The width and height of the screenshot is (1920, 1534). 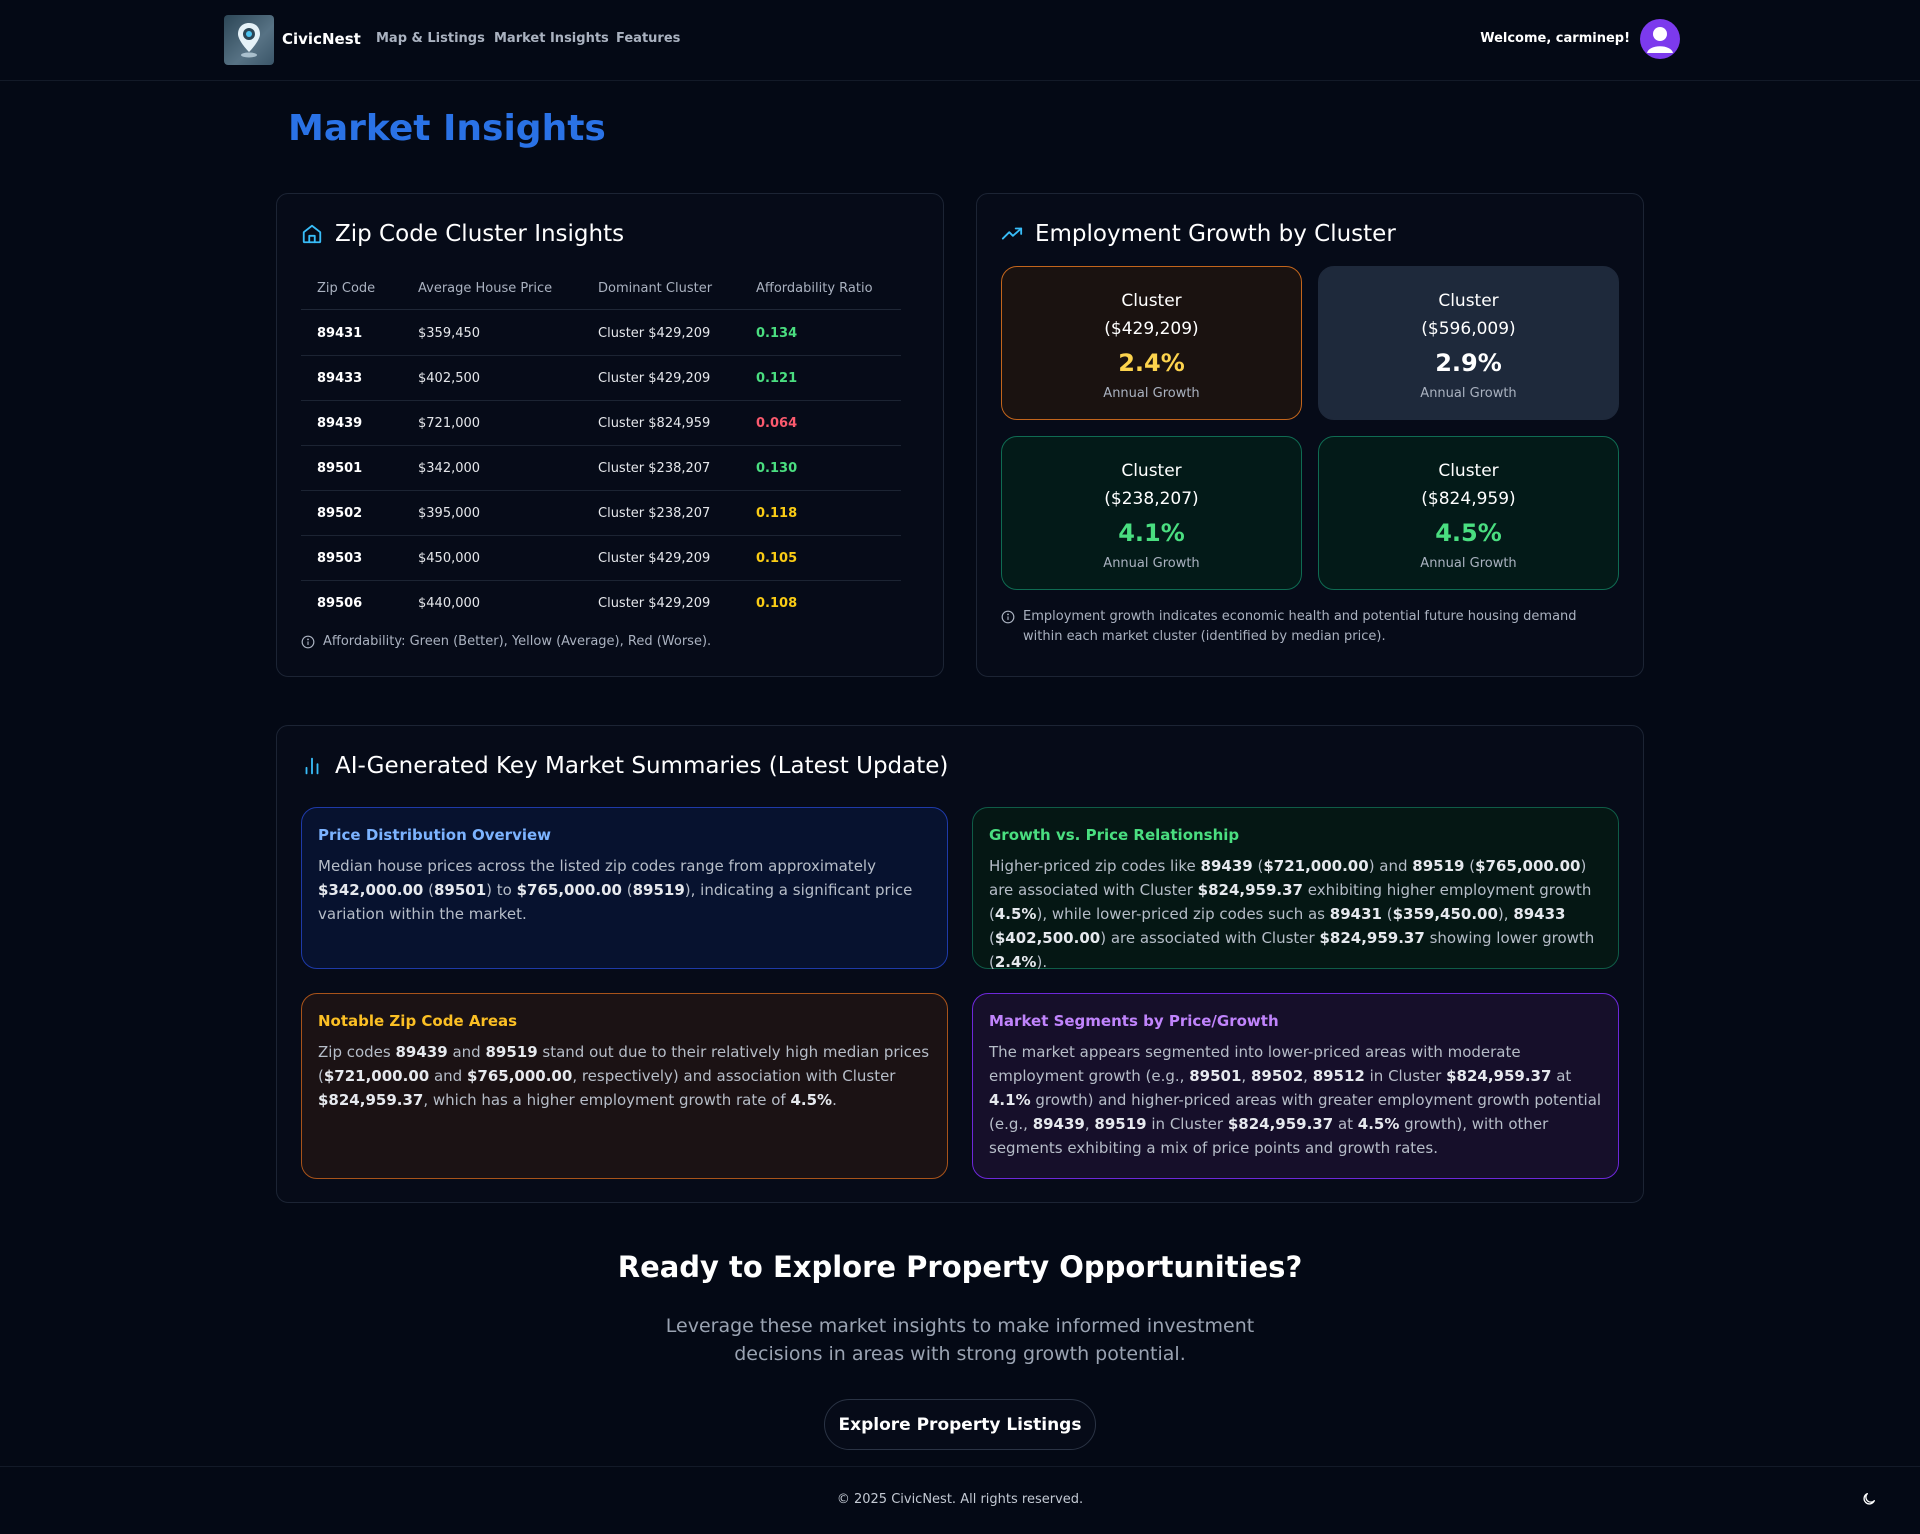 I want to click on cluster-name: Cluster ($238,207), so click(x=1151, y=485).